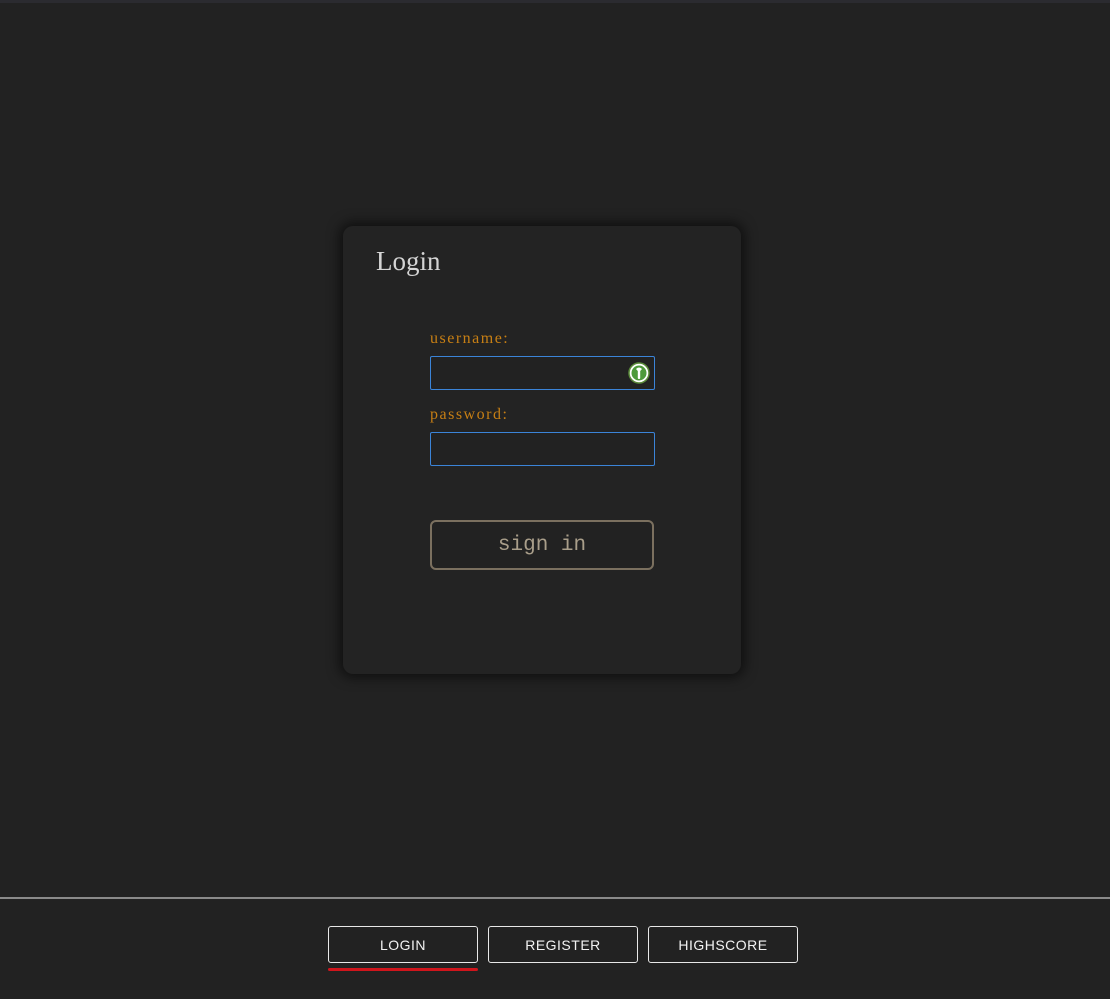 The width and height of the screenshot is (1110, 999). What do you see at coordinates (469, 414) in the screenshot?
I see `password-label: password:` at bounding box center [469, 414].